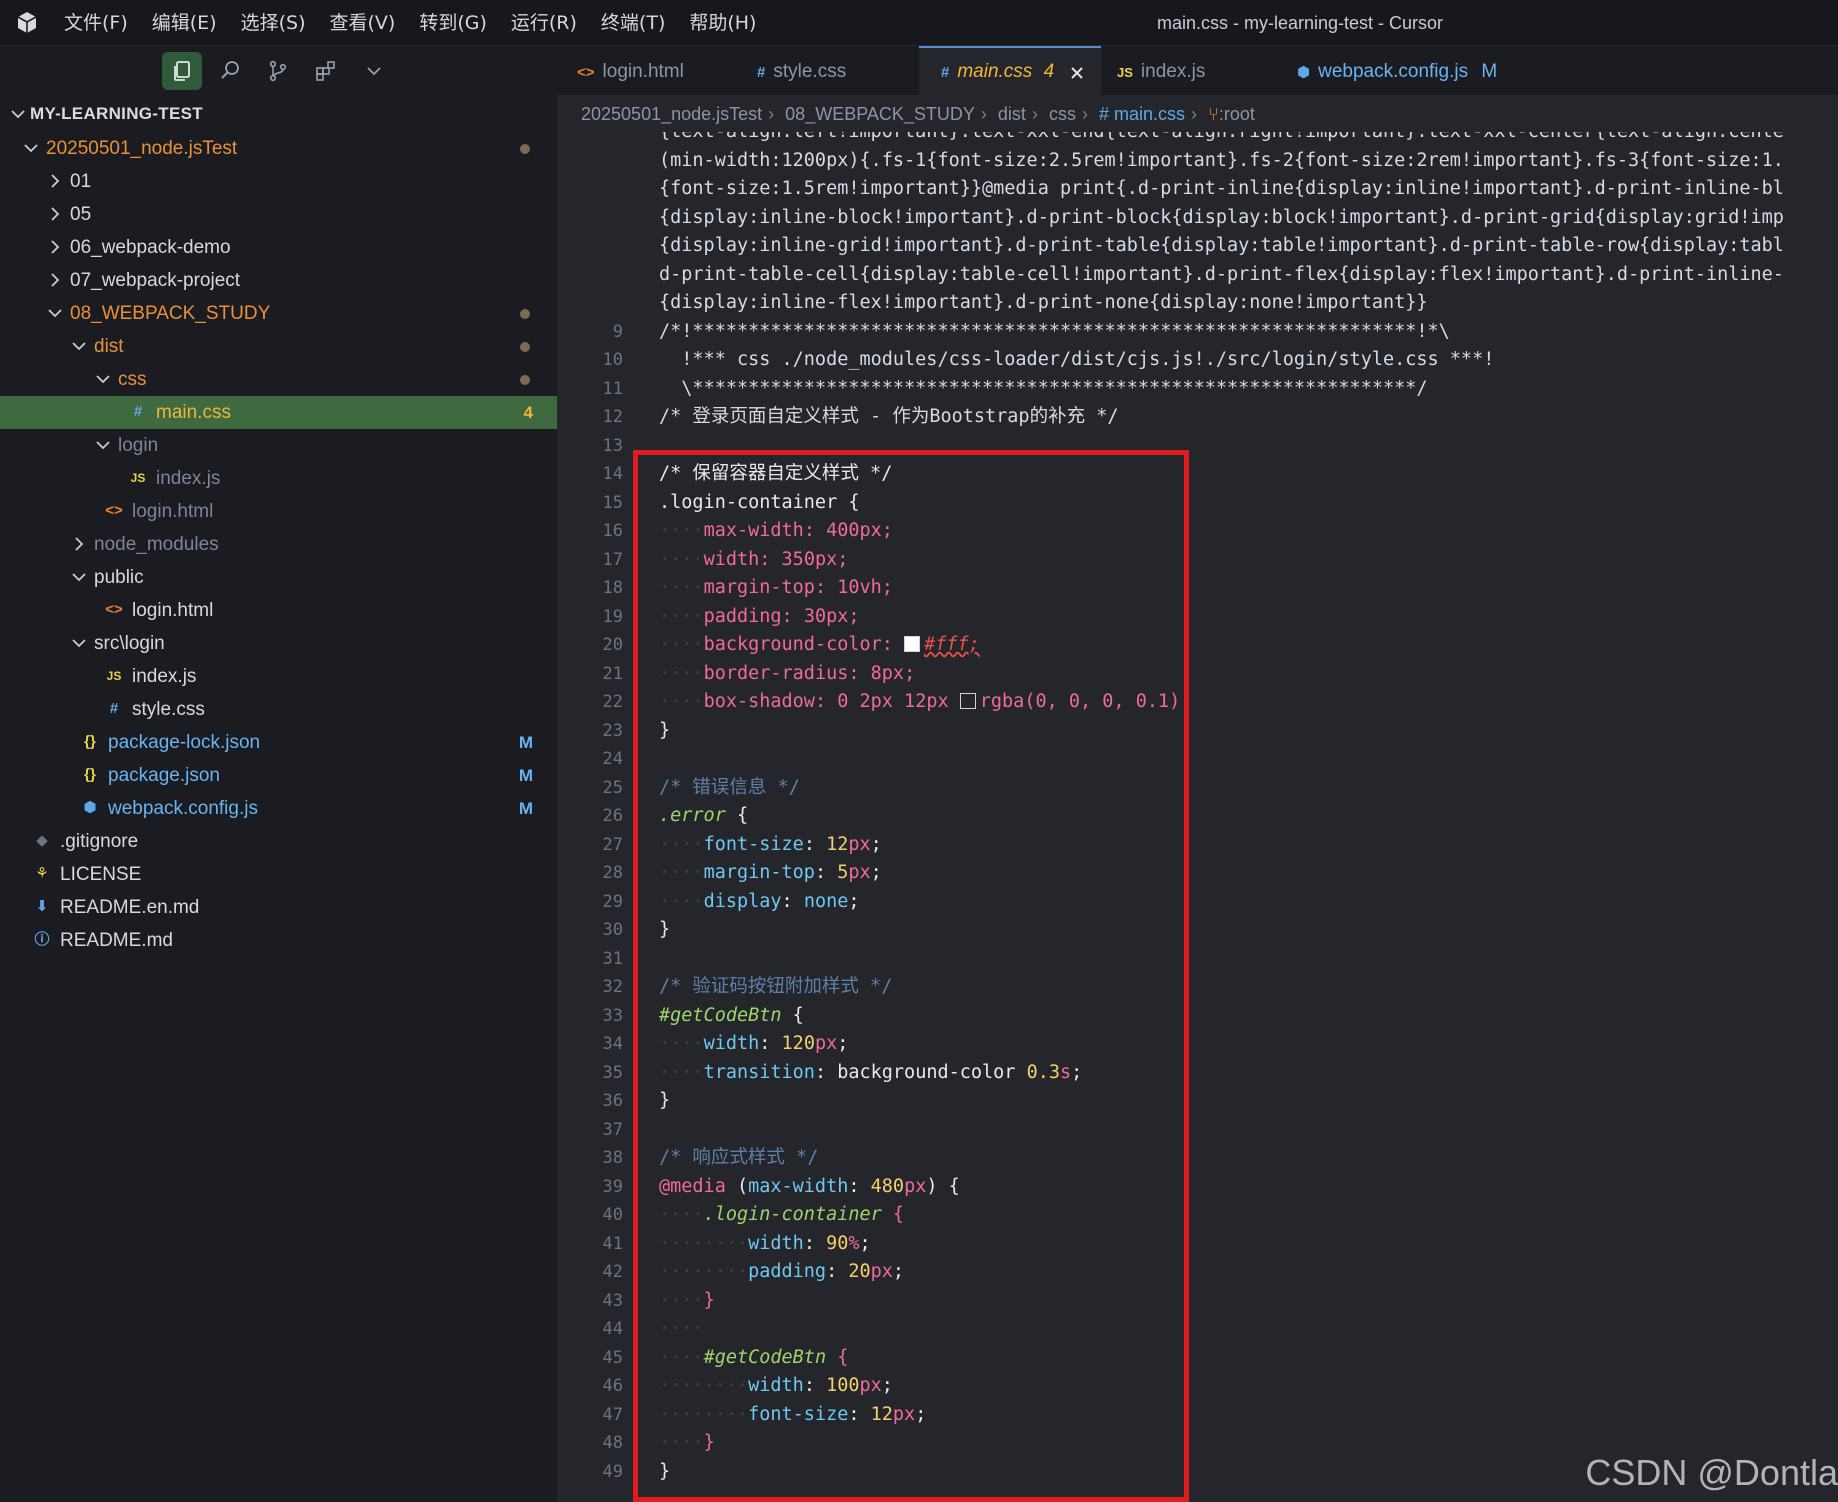 Image resolution: width=1838 pixels, height=1502 pixels. Describe the element at coordinates (612, 645) in the screenshot. I see `line-number: 20` at that location.